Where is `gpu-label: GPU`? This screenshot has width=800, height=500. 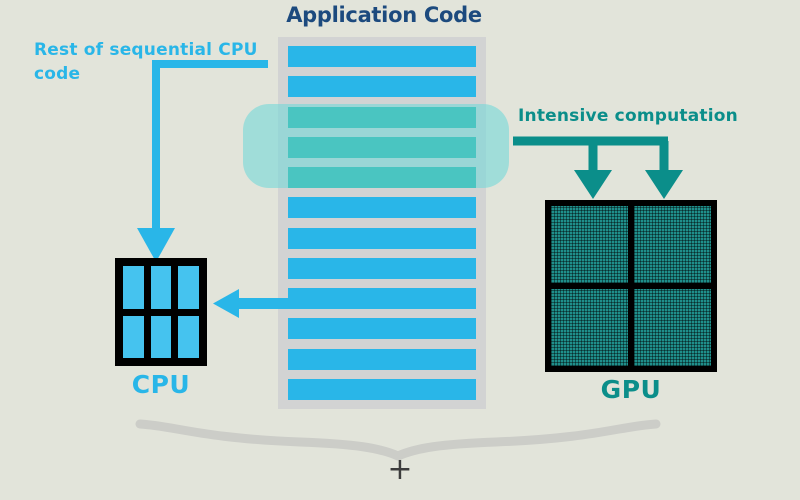 gpu-label: GPU is located at coordinates (631, 389).